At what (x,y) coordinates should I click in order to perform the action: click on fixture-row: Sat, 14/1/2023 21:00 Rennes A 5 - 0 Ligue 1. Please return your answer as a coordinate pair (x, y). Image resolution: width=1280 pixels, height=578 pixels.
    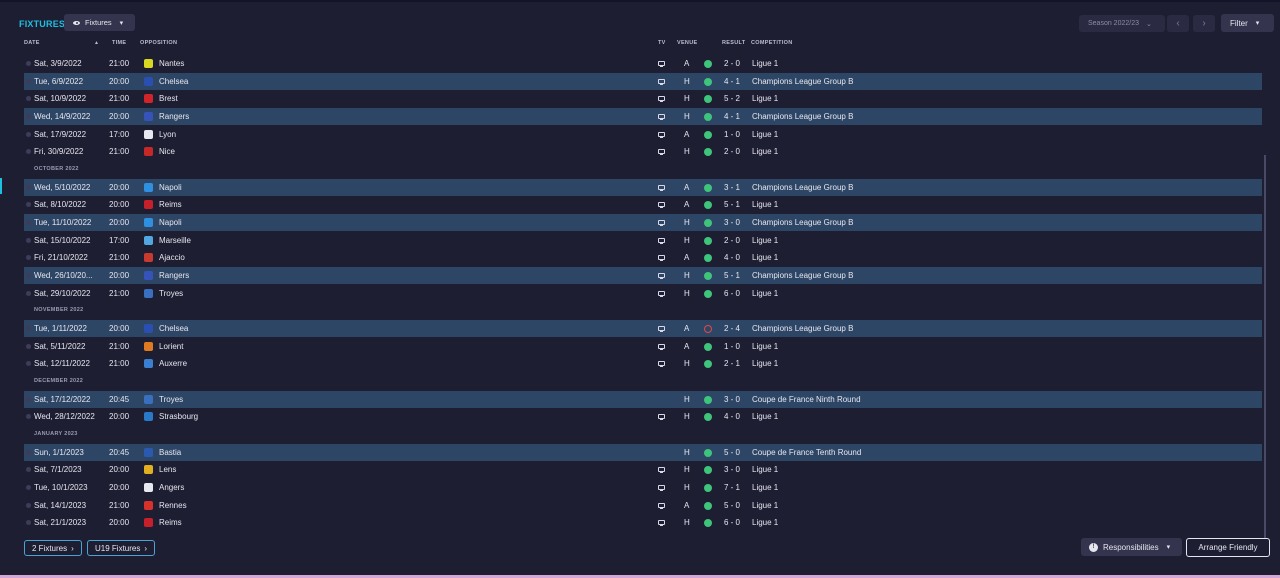
    Looking at the image, I should click on (643, 505).